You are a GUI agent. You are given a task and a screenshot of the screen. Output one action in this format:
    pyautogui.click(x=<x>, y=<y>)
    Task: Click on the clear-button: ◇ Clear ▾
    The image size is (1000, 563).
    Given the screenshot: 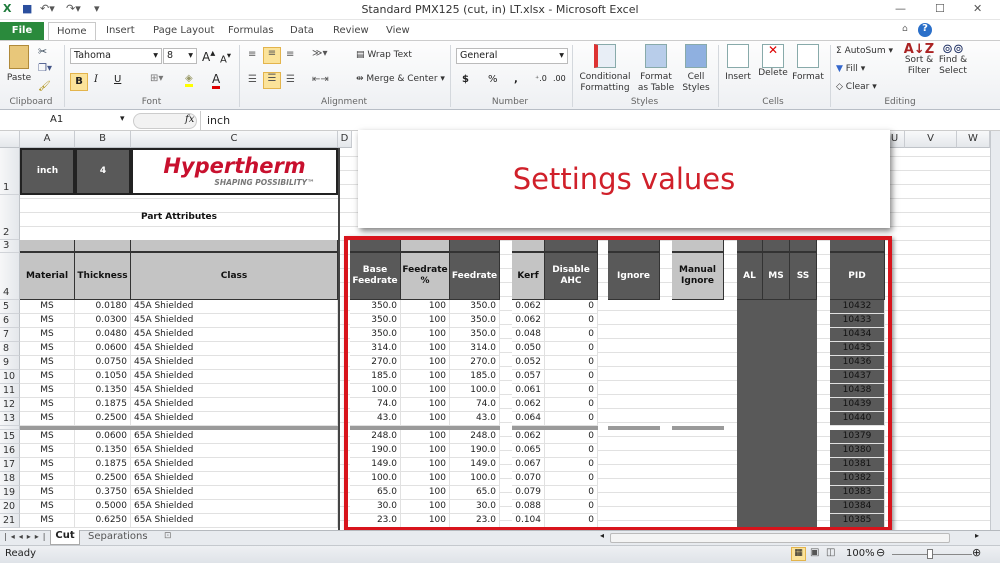 What is the action you would take?
    pyautogui.click(x=856, y=87)
    